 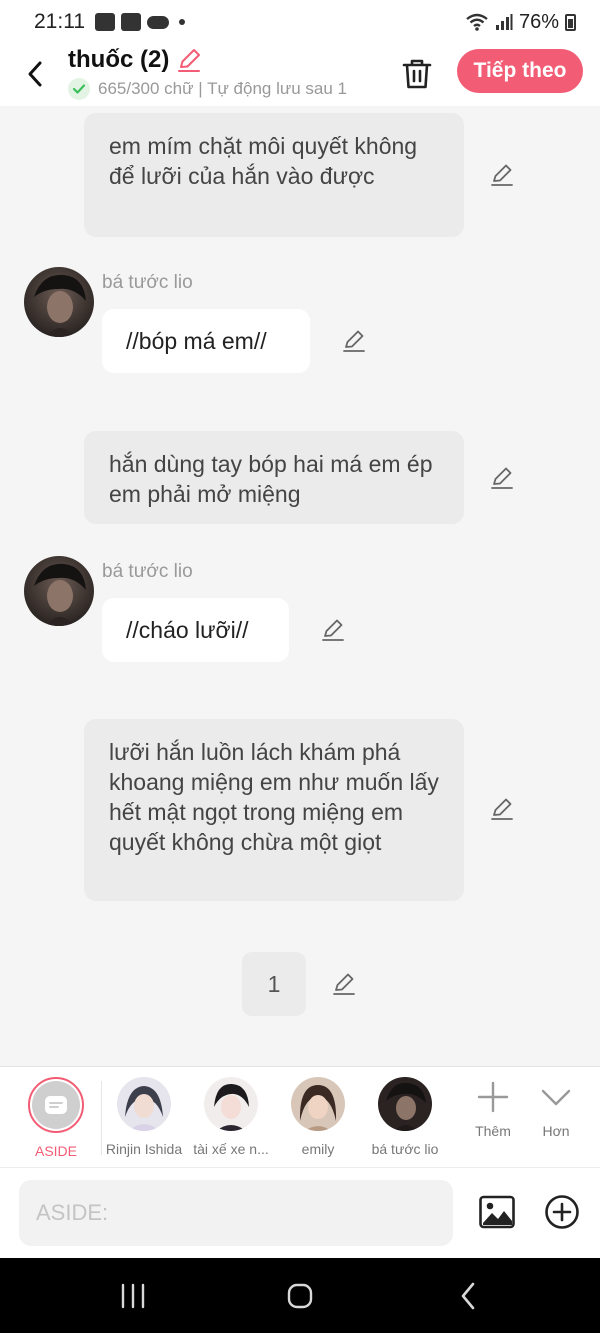 I want to click on saved-check-icon, so click(x=79, y=89).